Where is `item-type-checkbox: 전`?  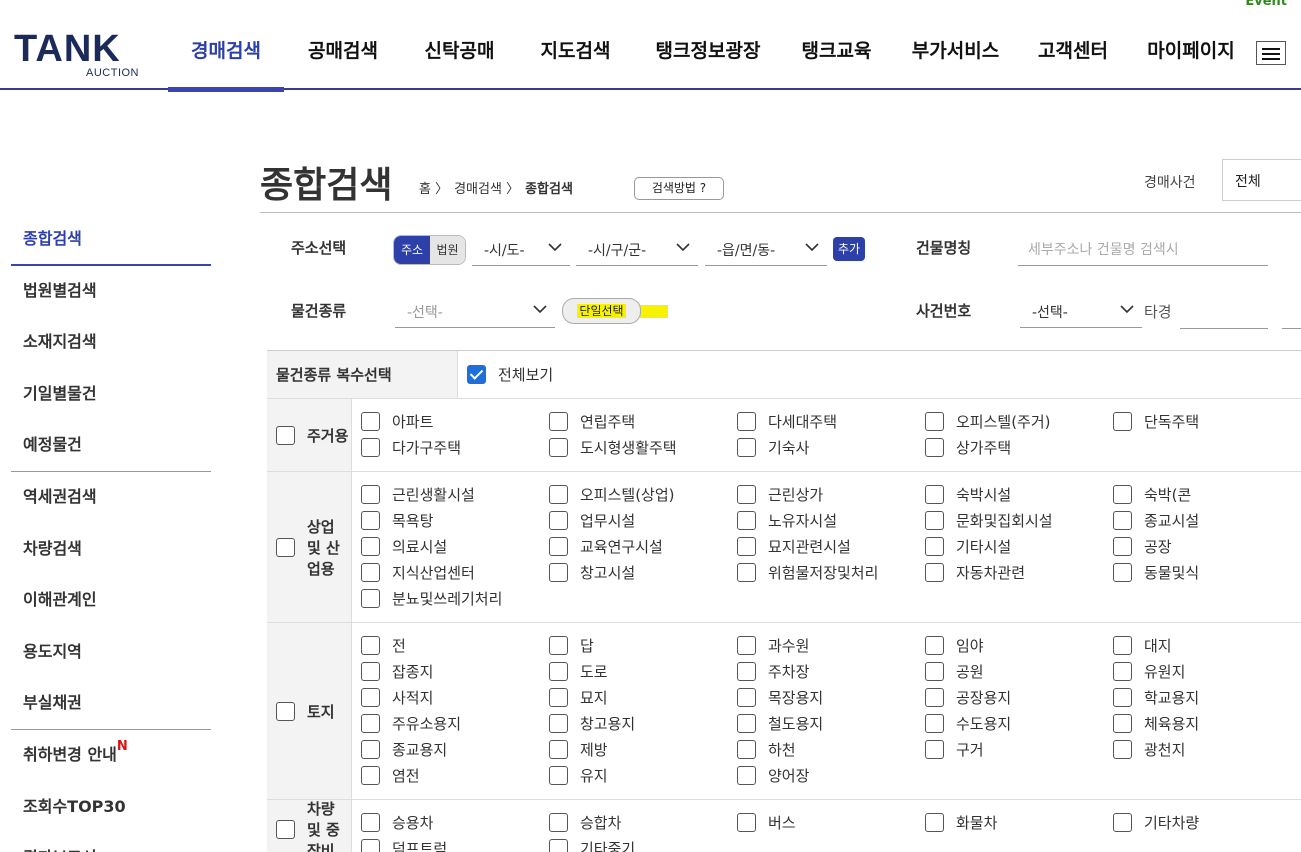 item-type-checkbox: 전 is located at coordinates (455, 645).